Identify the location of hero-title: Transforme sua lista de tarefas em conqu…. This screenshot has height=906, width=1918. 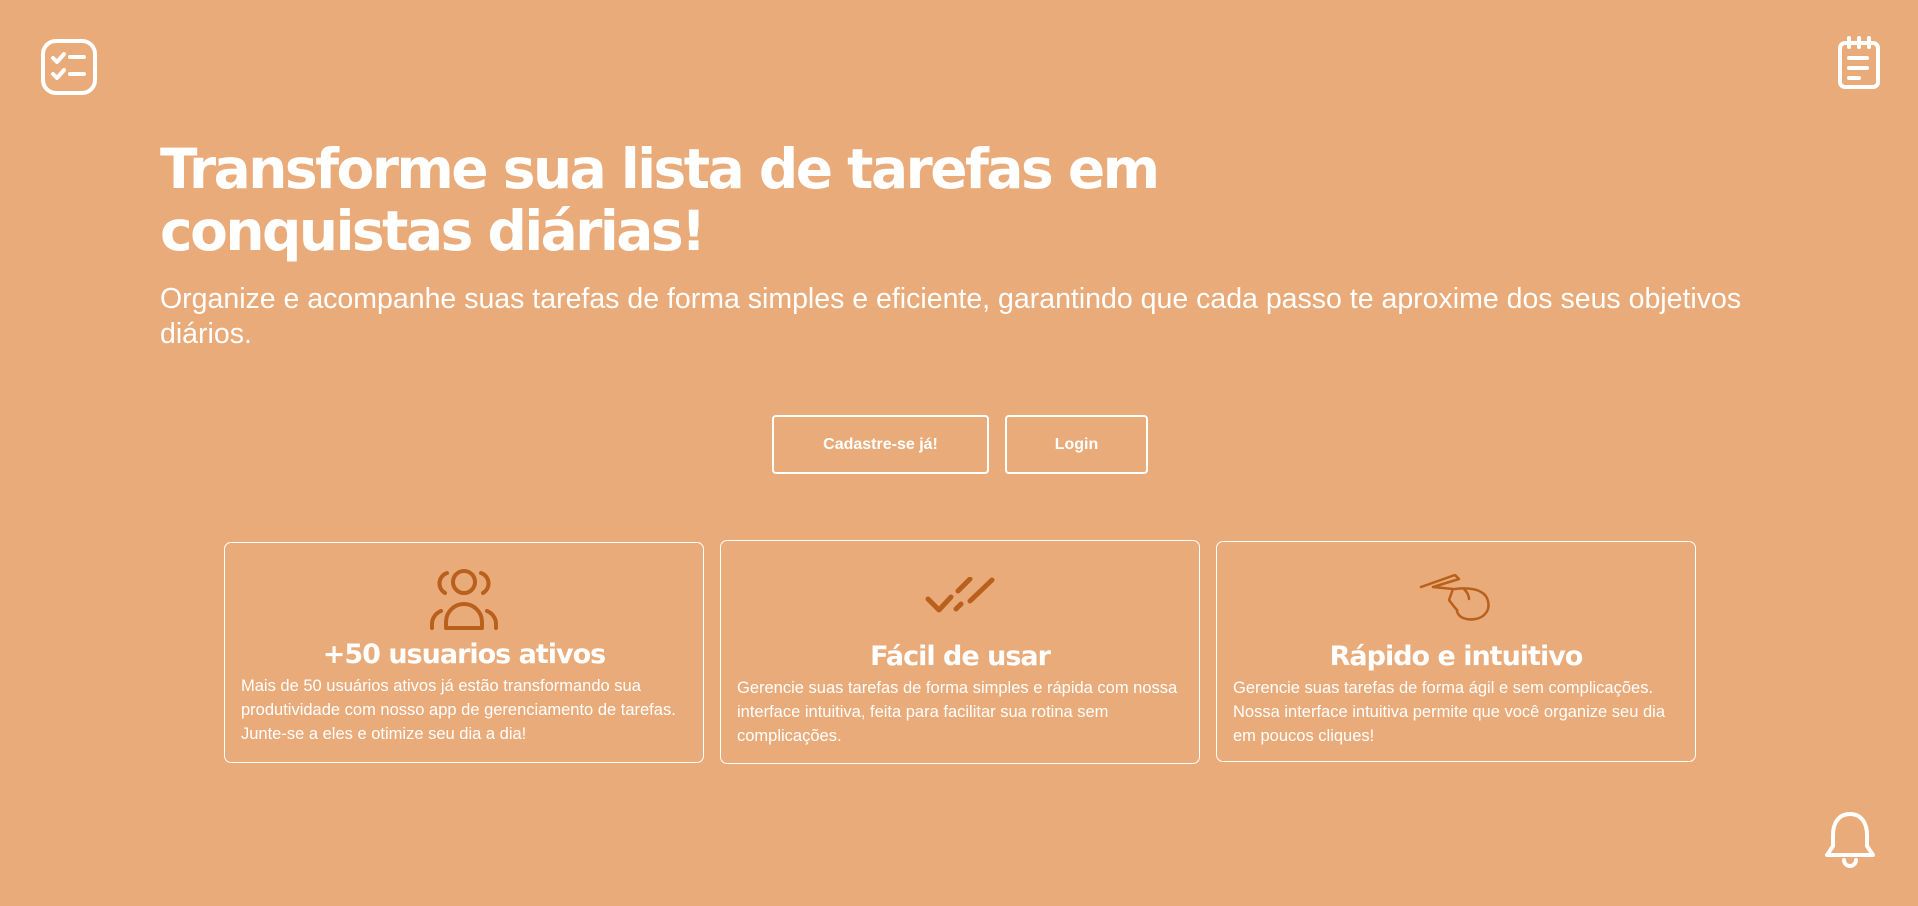
(660, 200).